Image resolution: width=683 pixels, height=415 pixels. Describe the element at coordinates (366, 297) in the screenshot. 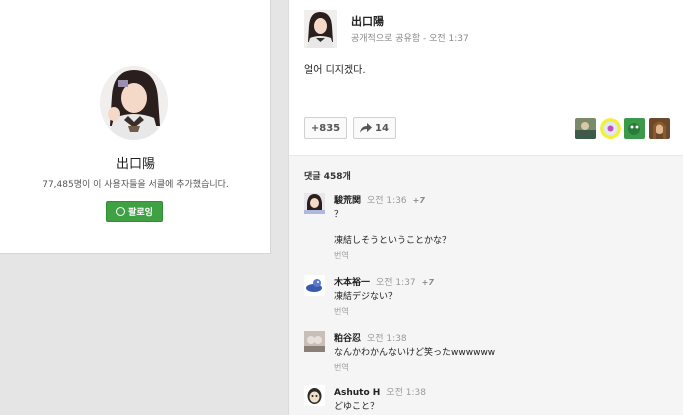

I see `comment-text: 凍結デジない？` at that location.